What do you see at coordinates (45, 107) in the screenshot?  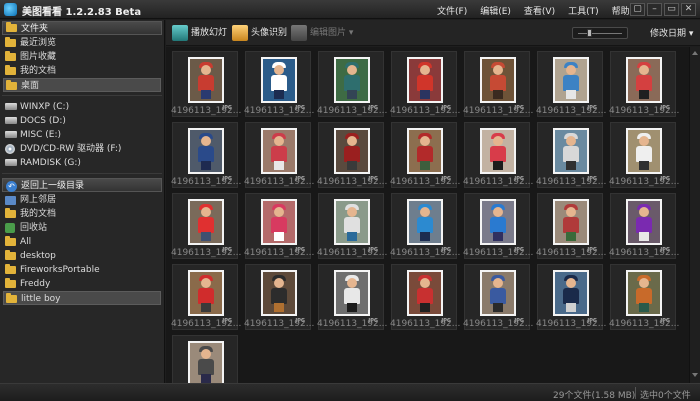 I see `drive-item-label: WINXP (C:)` at bounding box center [45, 107].